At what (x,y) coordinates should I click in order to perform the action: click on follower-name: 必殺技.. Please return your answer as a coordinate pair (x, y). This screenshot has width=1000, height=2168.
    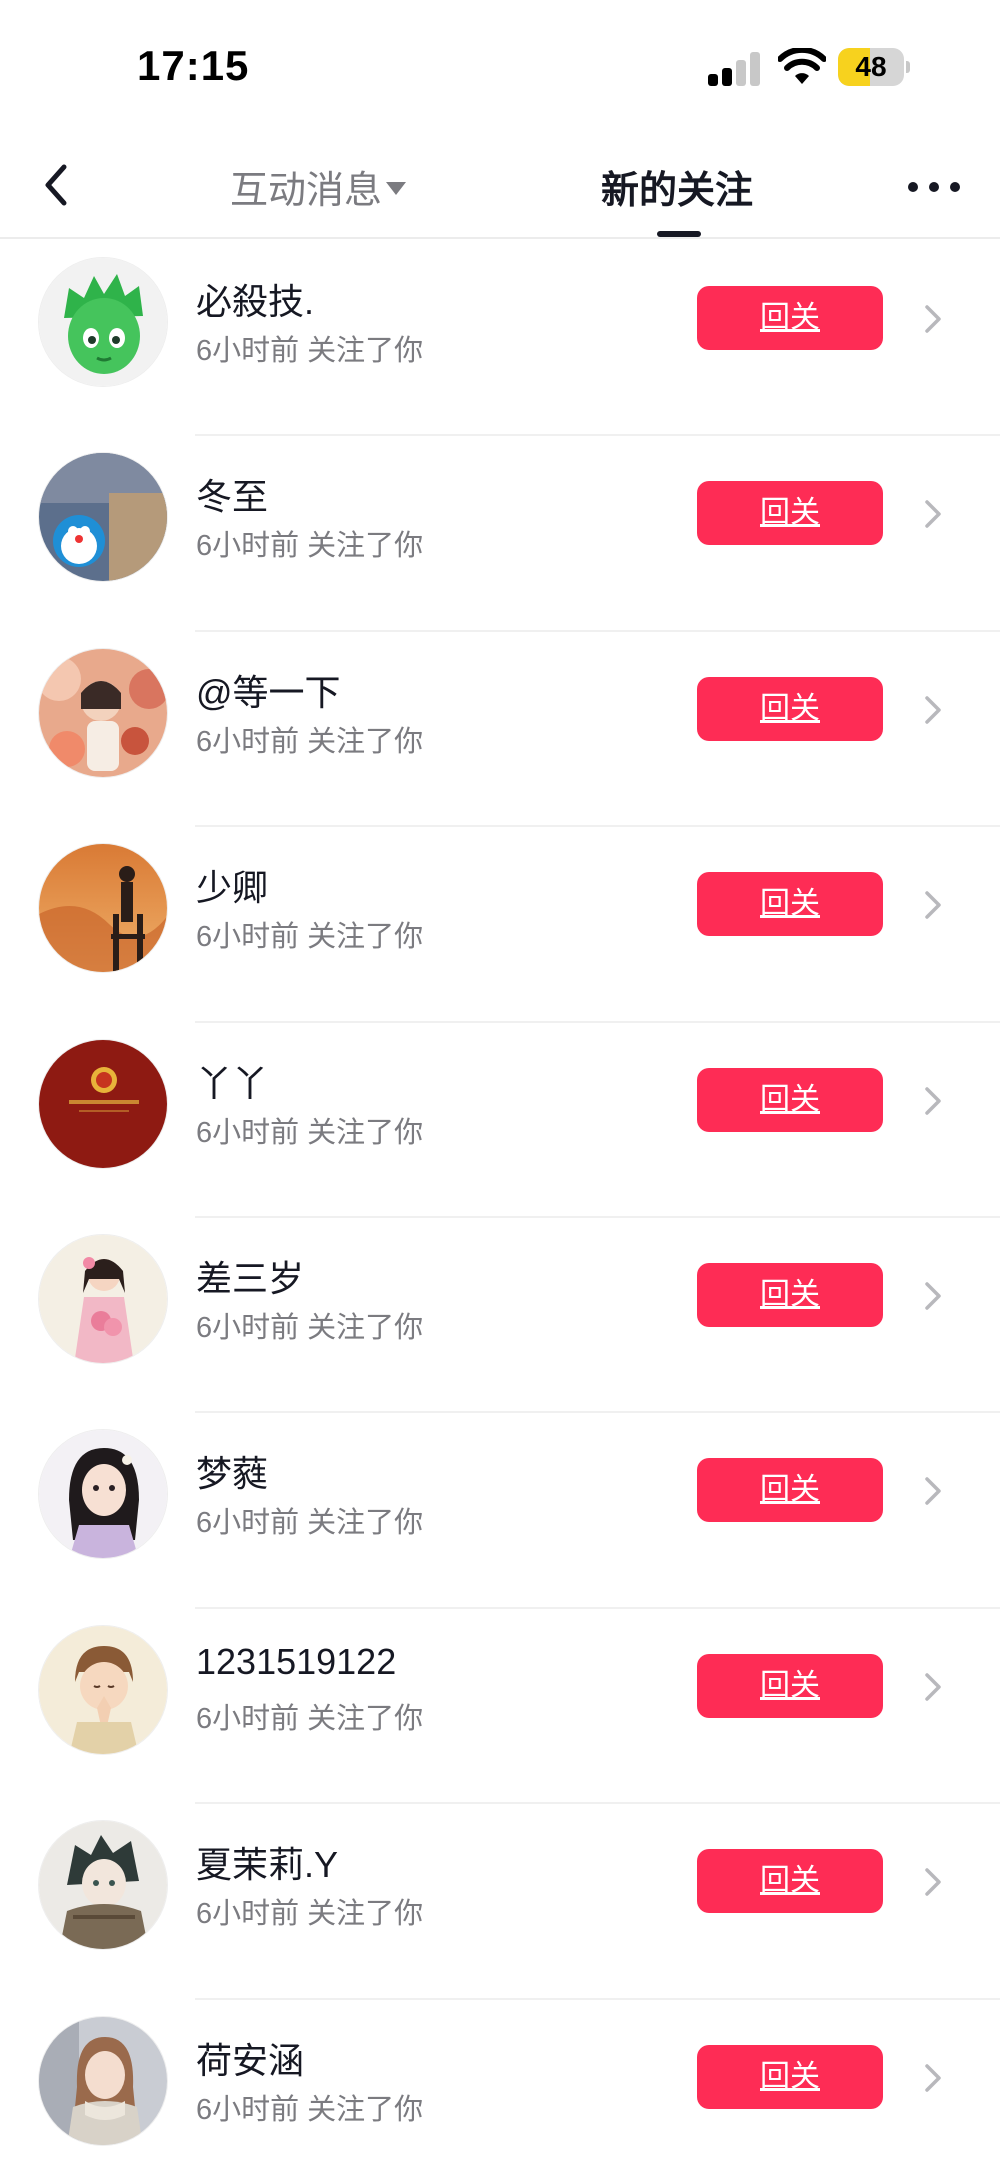
    Looking at the image, I should click on (255, 301).